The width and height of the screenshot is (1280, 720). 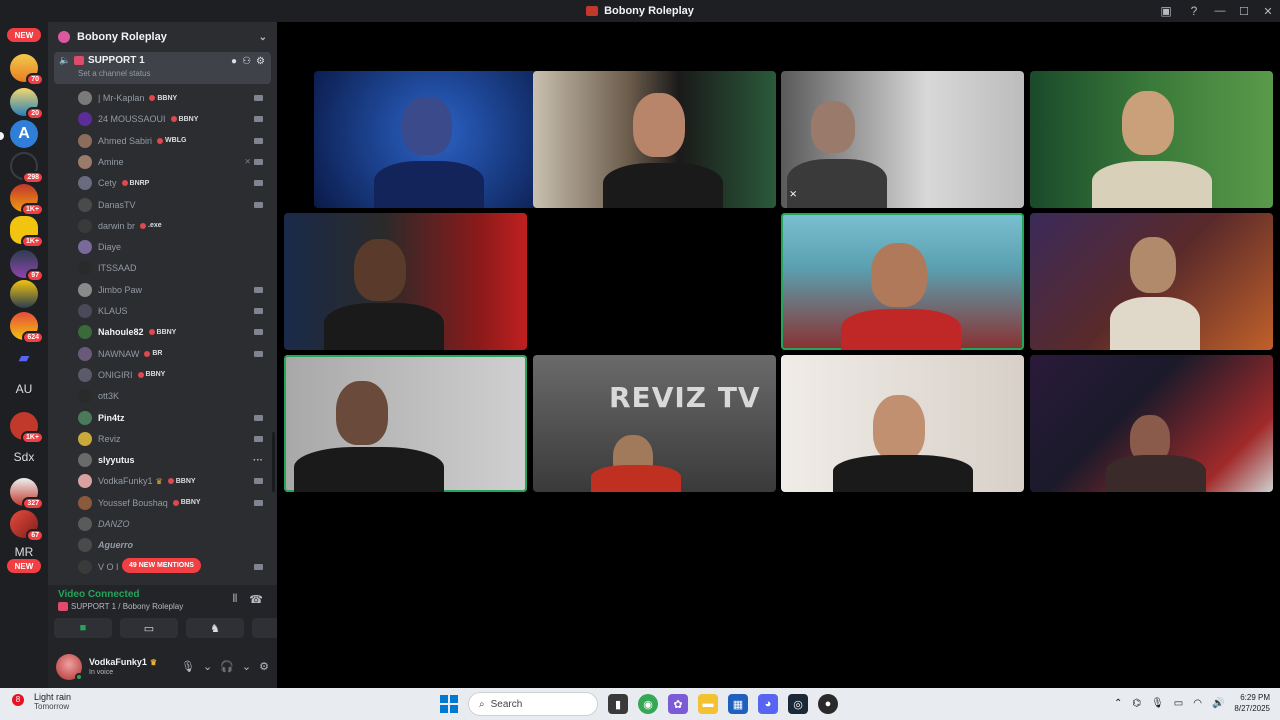 What do you see at coordinates (1118, 703) in the screenshot?
I see `chevron-up-icon: ⌃` at bounding box center [1118, 703].